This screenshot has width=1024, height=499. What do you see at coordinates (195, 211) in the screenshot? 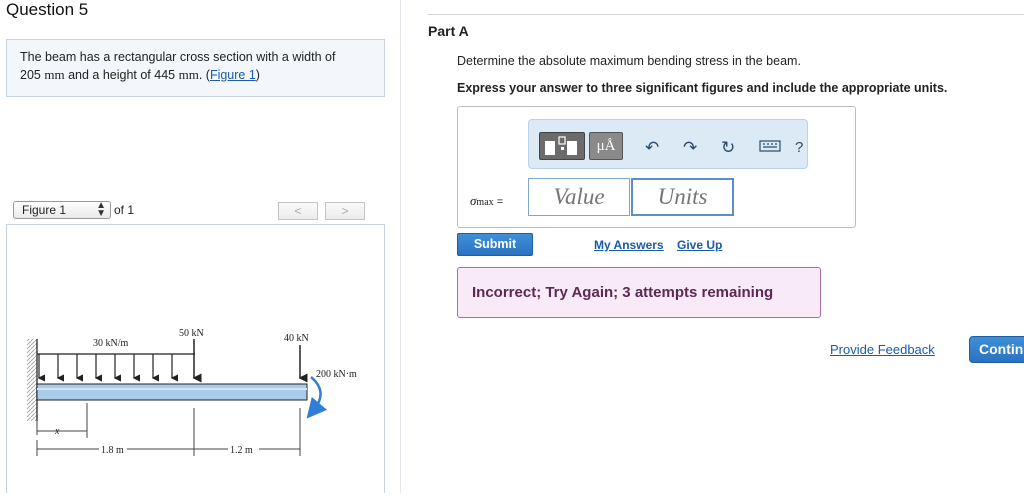
I see `figure-toolbar: Figure 1 ▲ ▼ of 1 < >` at bounding box center [195, 211].